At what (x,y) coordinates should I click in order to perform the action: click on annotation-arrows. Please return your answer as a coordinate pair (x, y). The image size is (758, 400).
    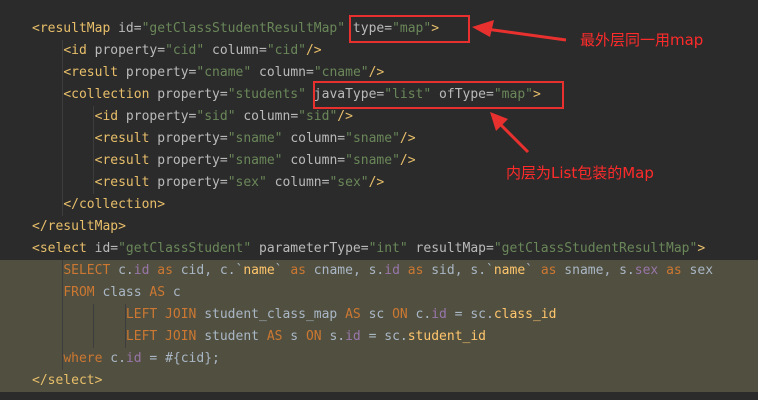
    Looking at the image, I should click on (519, 87).